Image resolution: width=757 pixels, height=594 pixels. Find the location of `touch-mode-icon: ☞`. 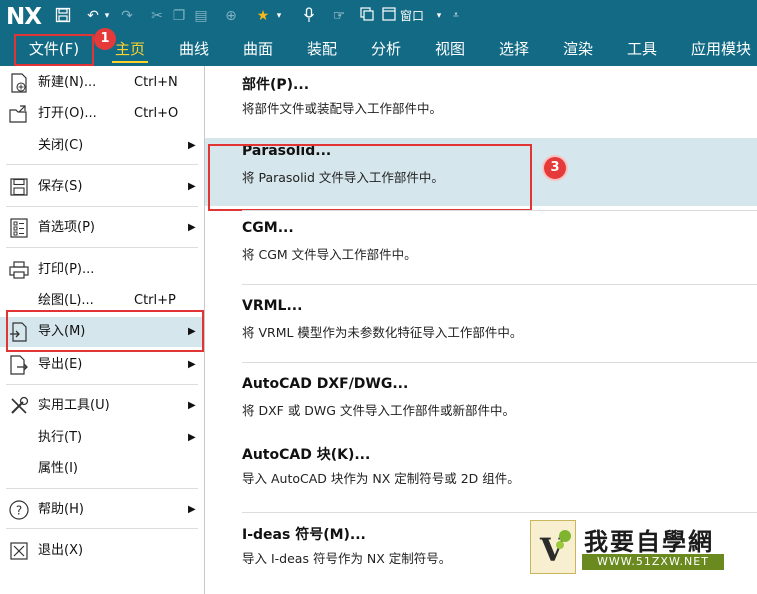

touch-mode-icon: ☞ is located at coordinates (339, 16).